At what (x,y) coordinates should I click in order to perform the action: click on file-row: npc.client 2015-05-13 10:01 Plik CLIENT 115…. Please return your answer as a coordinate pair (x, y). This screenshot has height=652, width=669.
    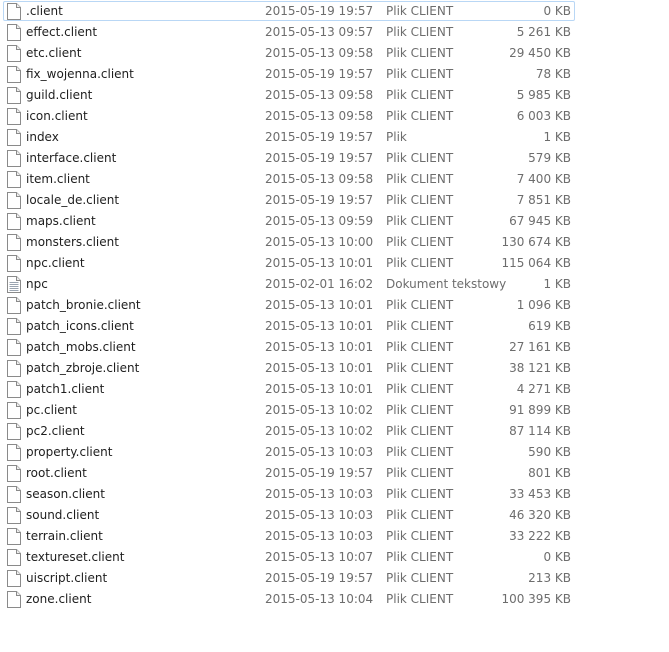
    Looking at the image, I should click on (289, 263).